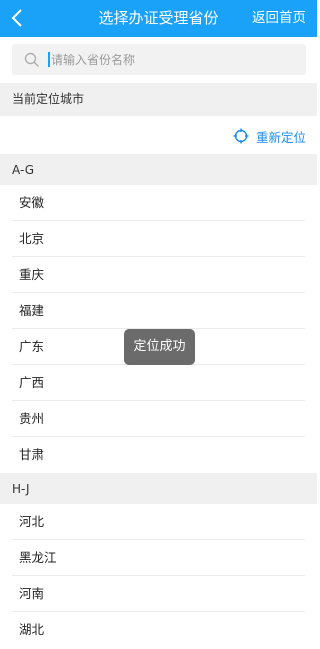  What do you see at coordinates (158, 136) in the screenshot?
I see `current-location-row: 重新定位` at bounding box center [158, 136].